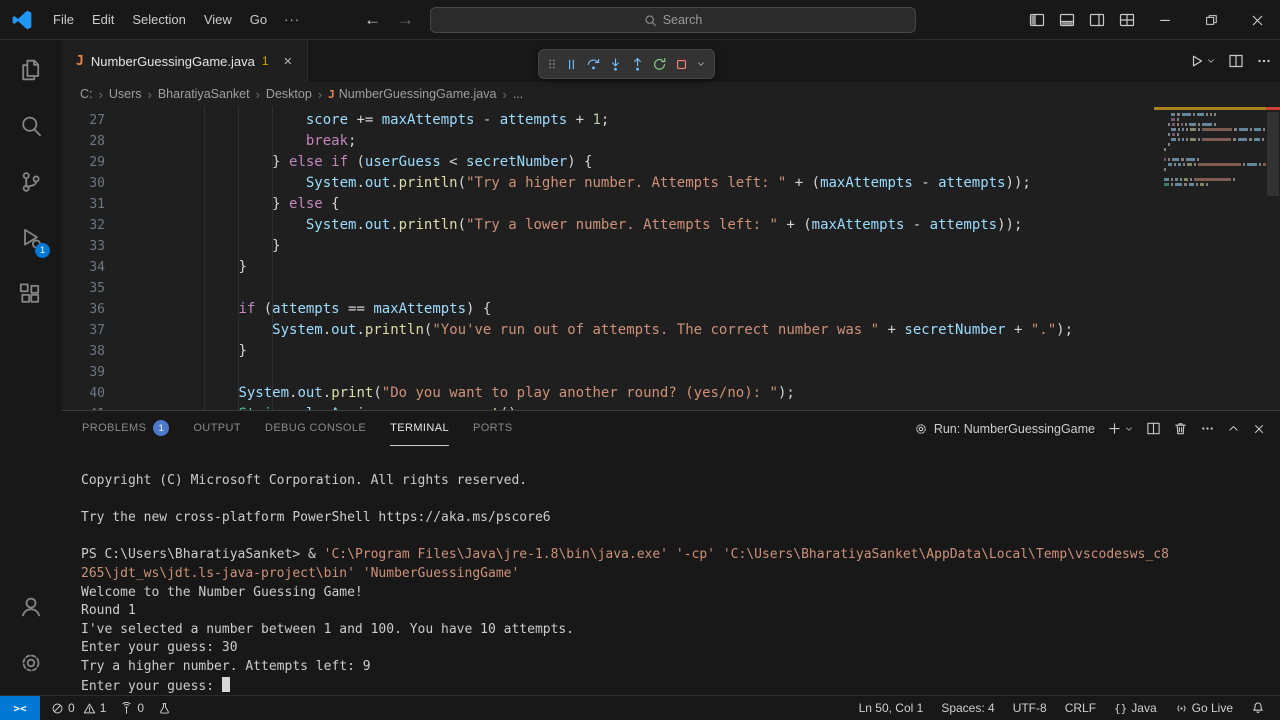 Image resolution: width=1280 pixels, height=720 pixels. What do you see at coordinates (1207, 428) in the screenshot?
I see `panel-more-actions-icon` at bounding box center [1207, 428].